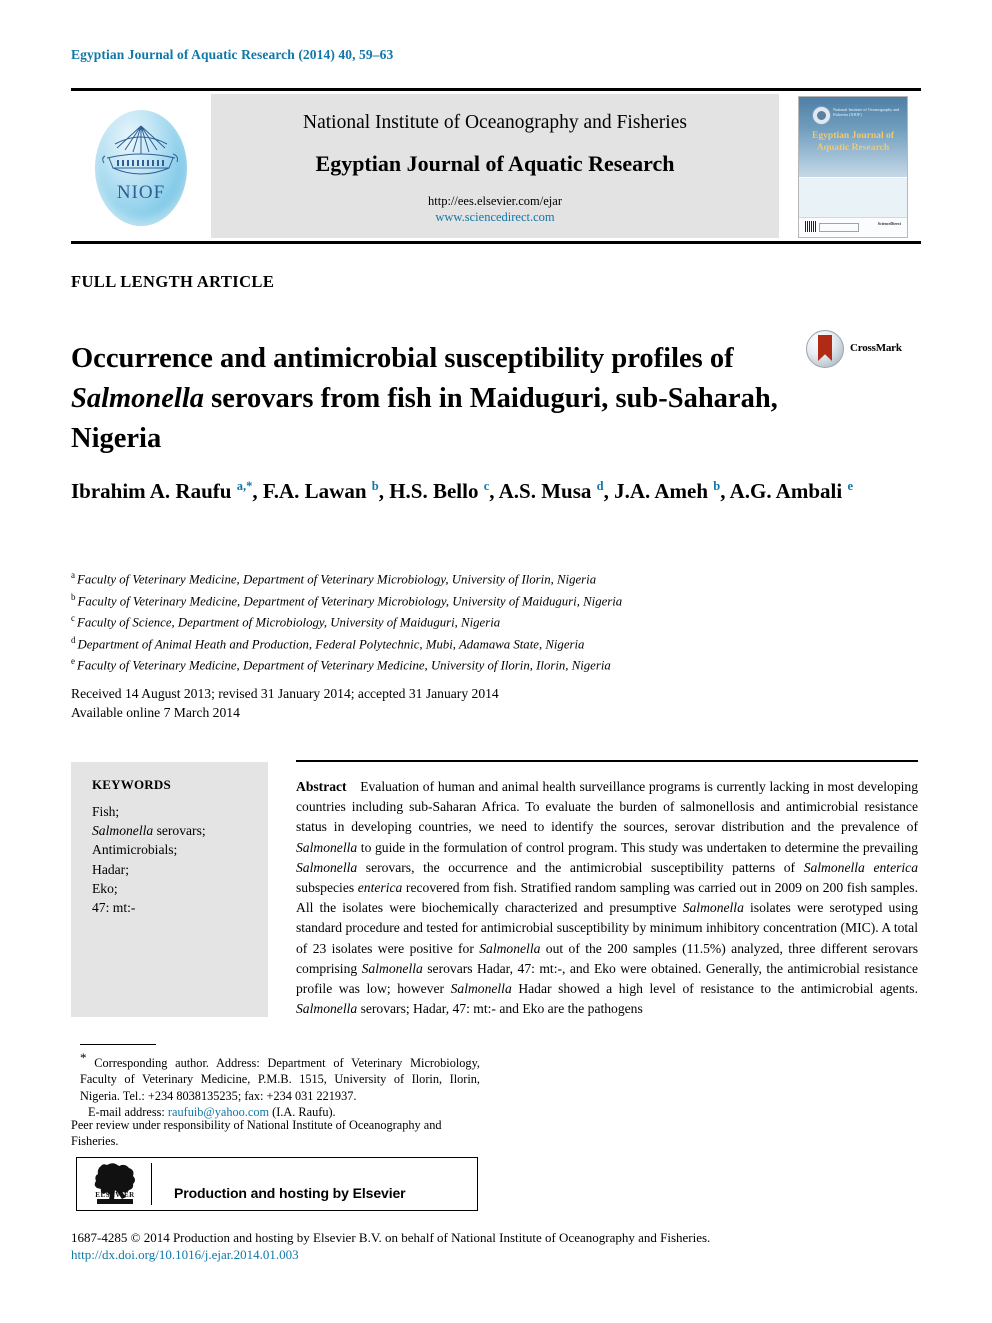  Describe the element at coordinates (149, 869) in the screenshot. I see `keyword-item: Hadar;` at that location.